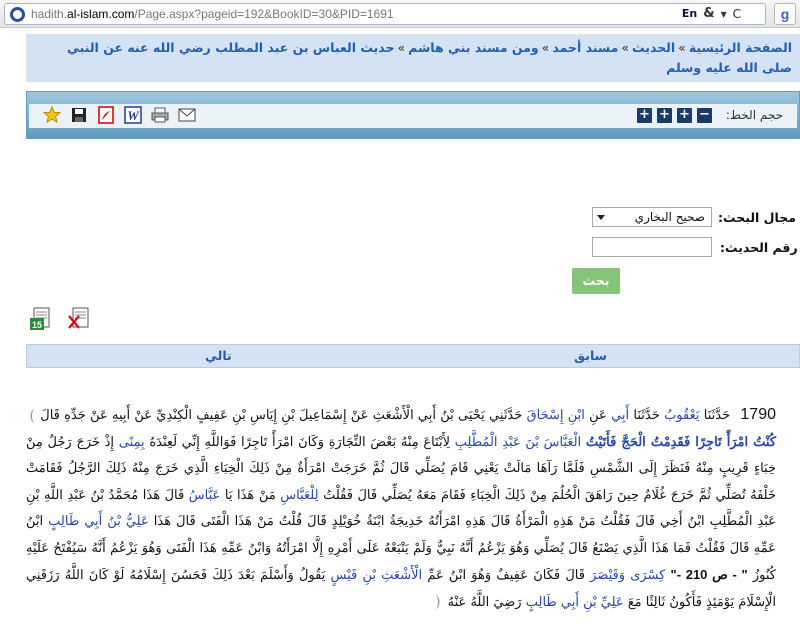  What do you see at coordinates (596, 281) in the screenshot?
I see `search-button: بحث` at bounding box center [596, 281].